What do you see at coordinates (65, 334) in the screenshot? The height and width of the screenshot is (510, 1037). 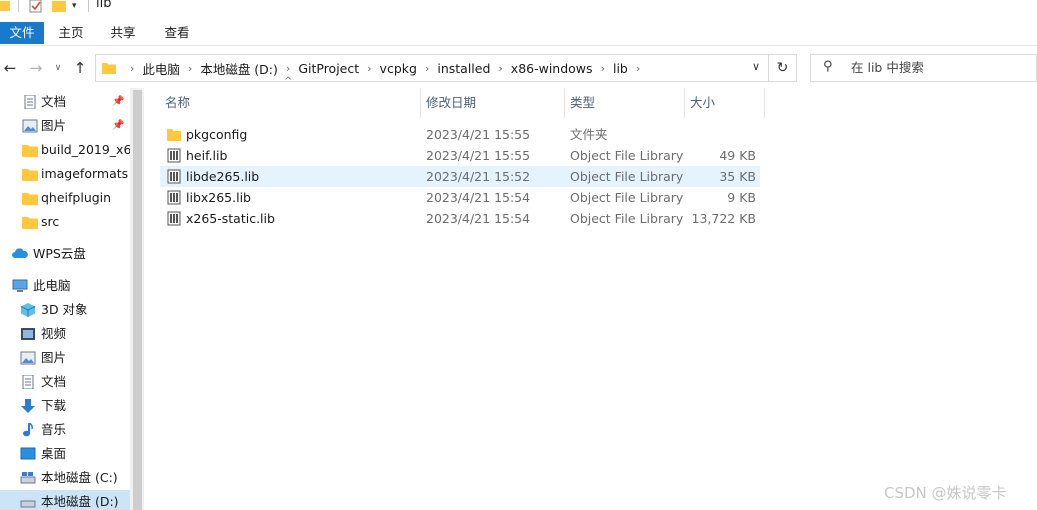 I see `sidebar-item-videos: 视频` at bounding box center [65, 334].